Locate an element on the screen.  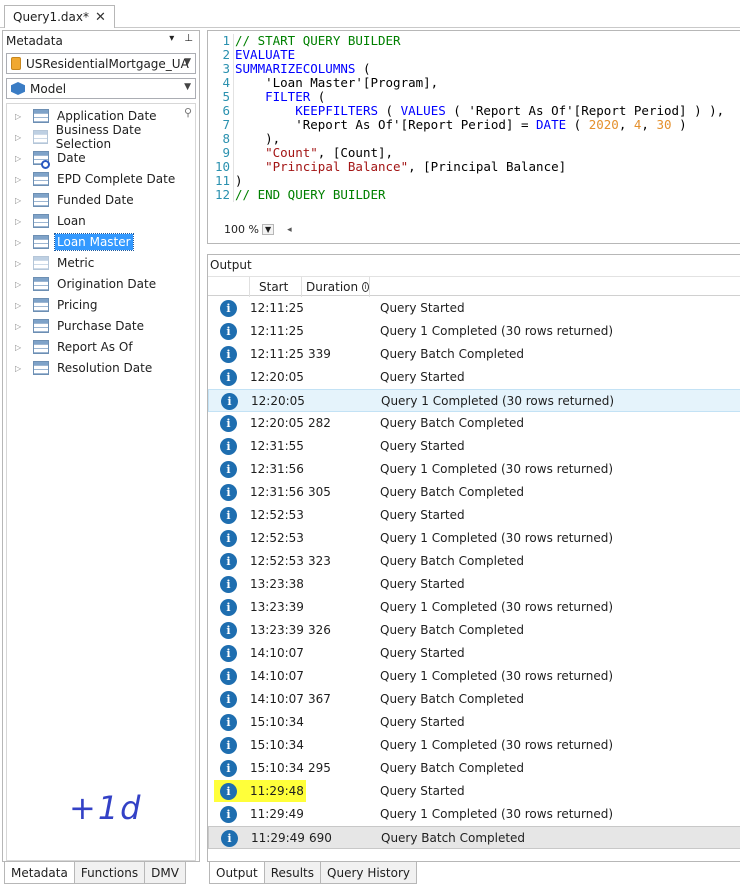
tree-item-label: Loan is located at coordinates (71, 221).